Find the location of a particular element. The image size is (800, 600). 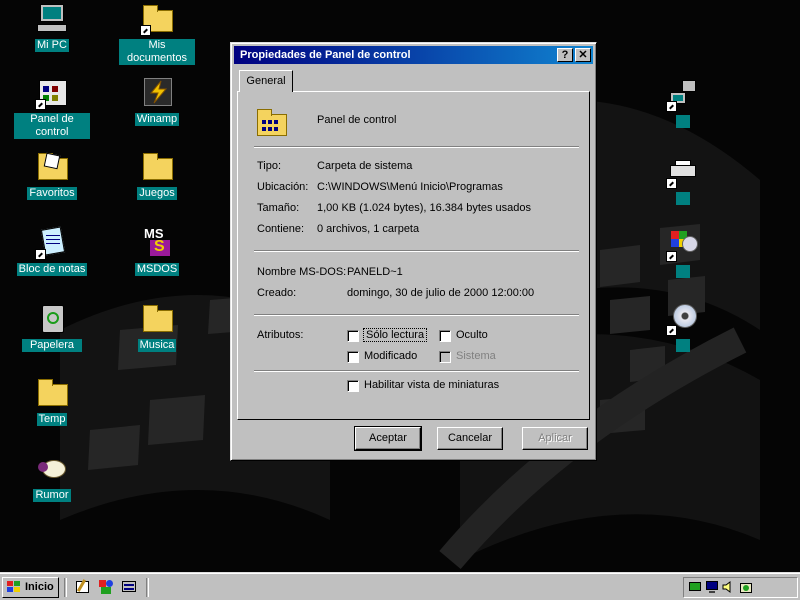

cancel-button: Cancelar is located at coordinates (470, 438).